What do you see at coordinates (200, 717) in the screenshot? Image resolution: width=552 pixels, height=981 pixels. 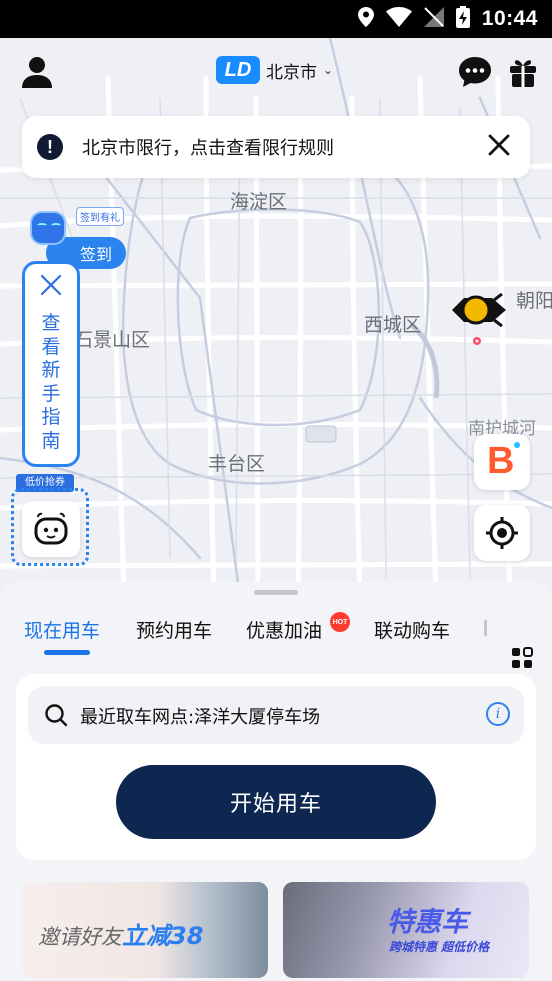 I see `pickup-location-text: 最近取车网点:泽洋大厦停车场` at bounding box center [200, 717].